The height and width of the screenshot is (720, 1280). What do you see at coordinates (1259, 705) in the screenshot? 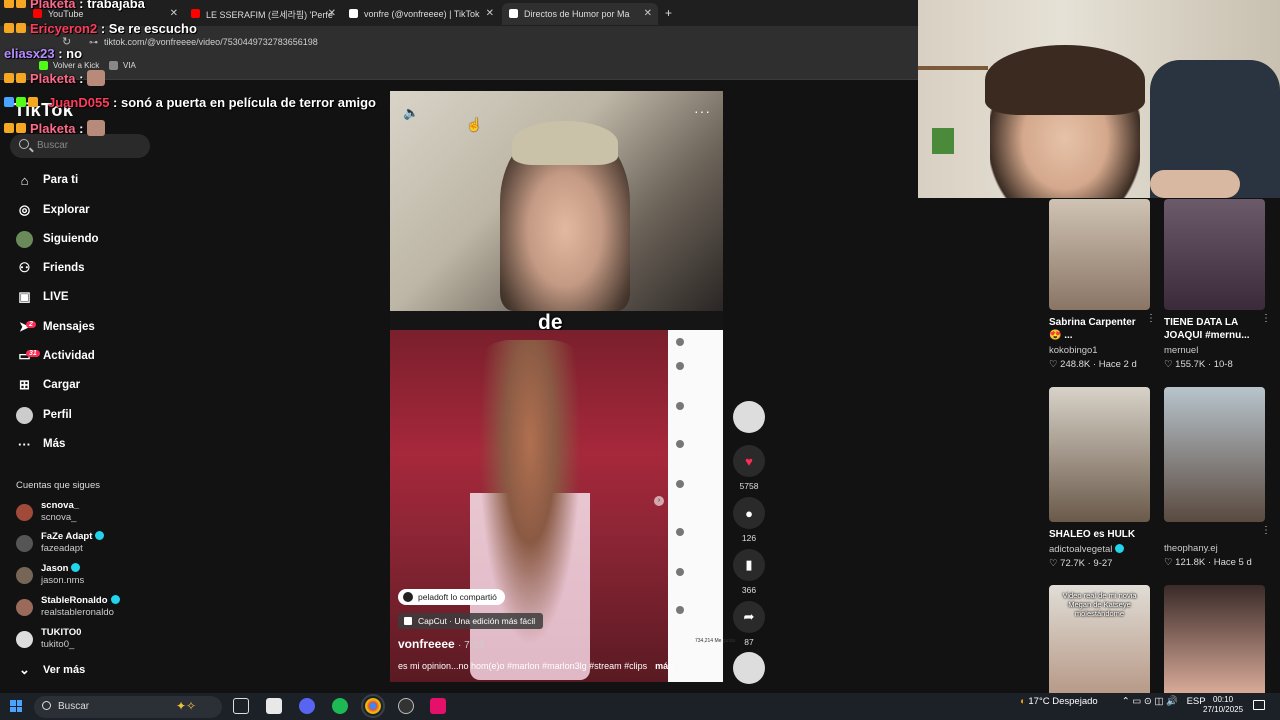
I see `notifications-icon` at bounding box center [1259, 705].